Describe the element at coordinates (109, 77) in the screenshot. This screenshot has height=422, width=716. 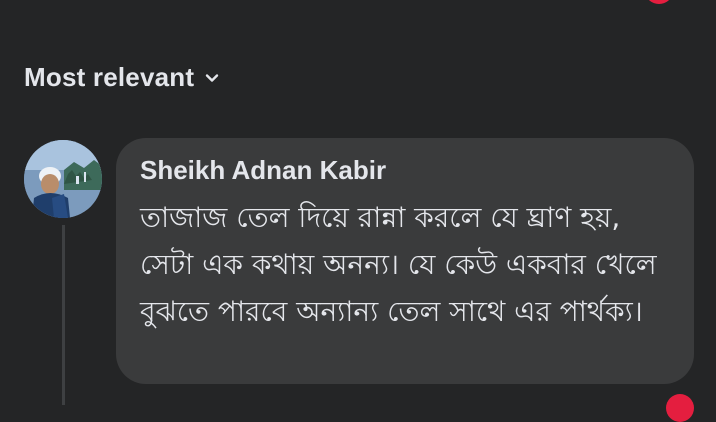
I see `sort-label: Most relevant` at that location.